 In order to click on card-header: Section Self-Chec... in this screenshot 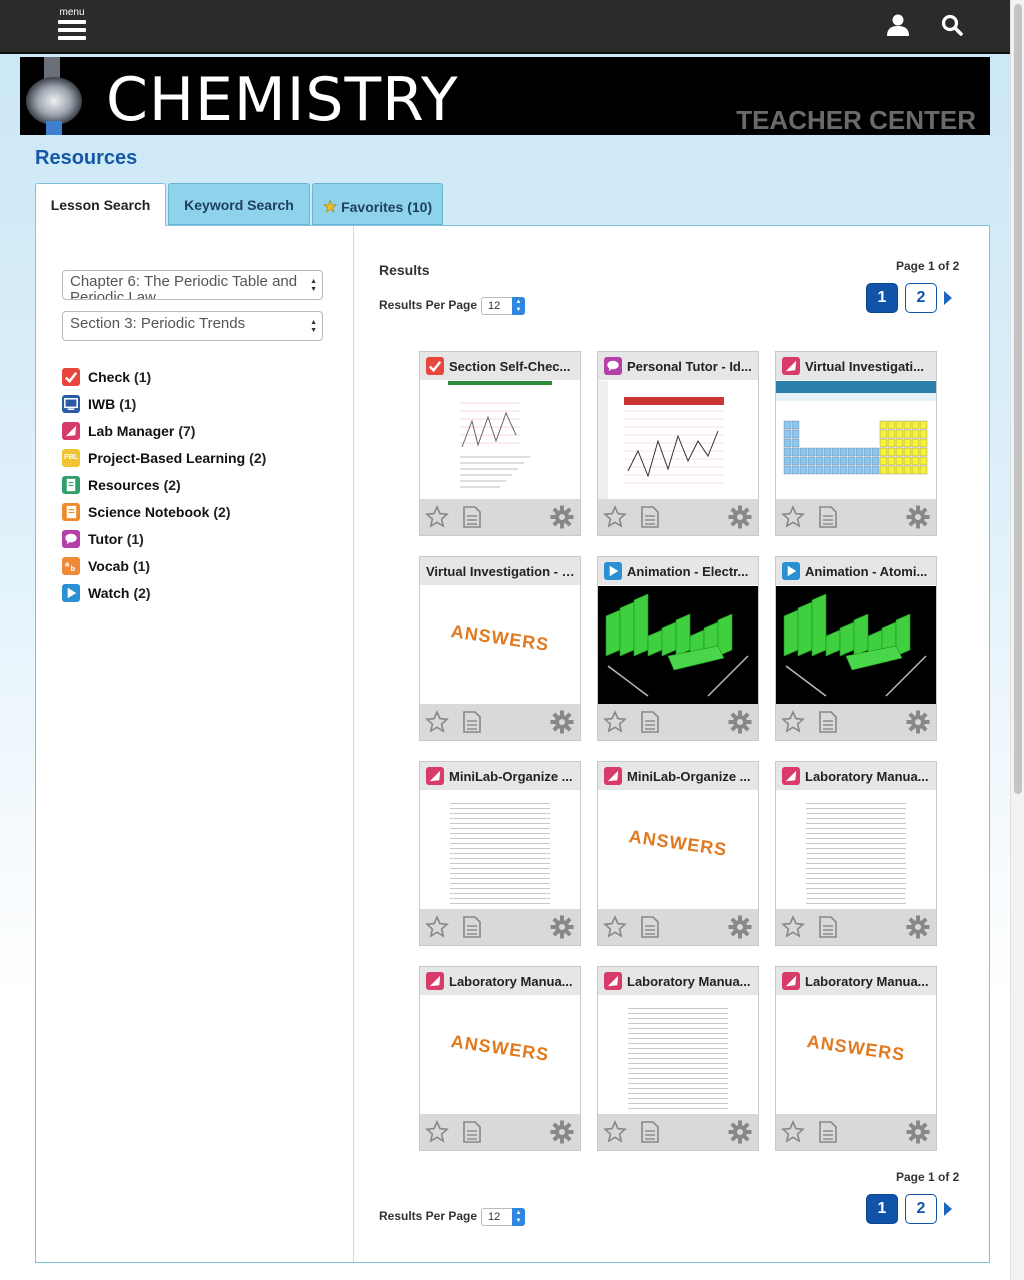, I will do `click(500, 366)`.